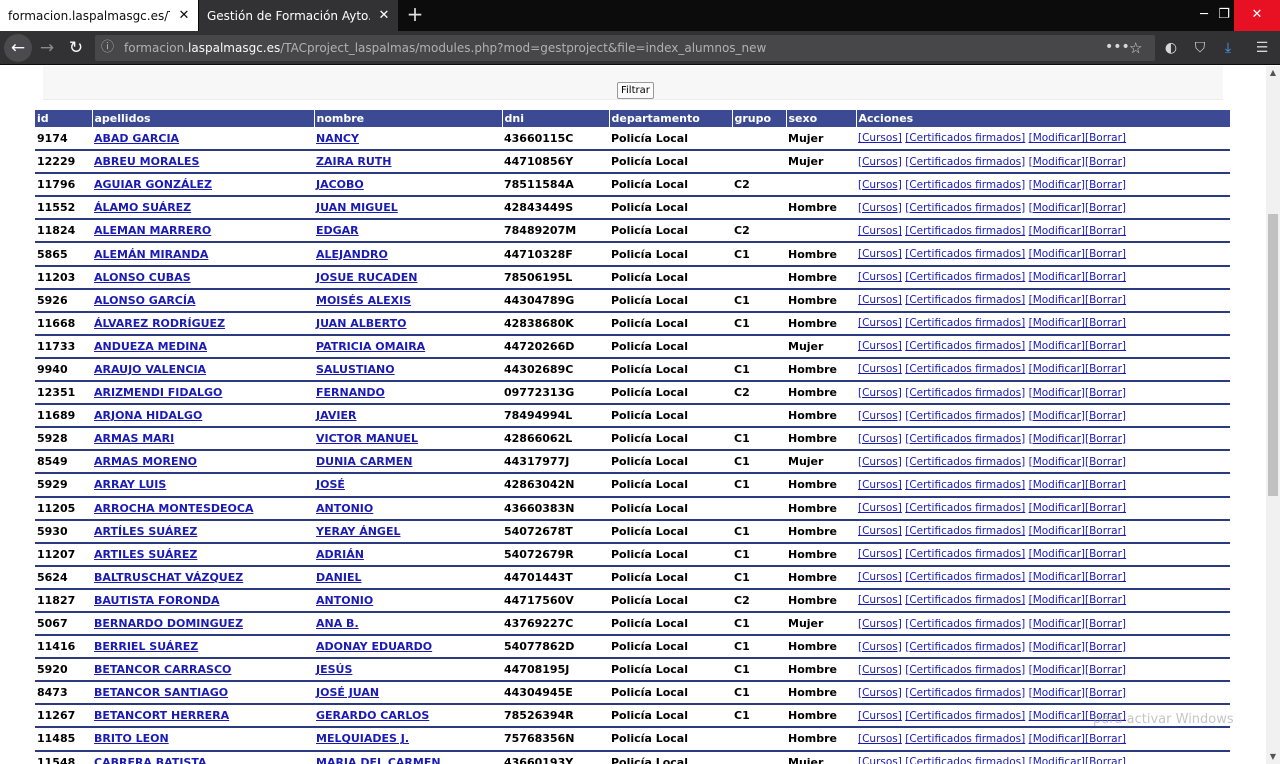  I want to click on nombre-link: JAVIER, so click(336, 415).